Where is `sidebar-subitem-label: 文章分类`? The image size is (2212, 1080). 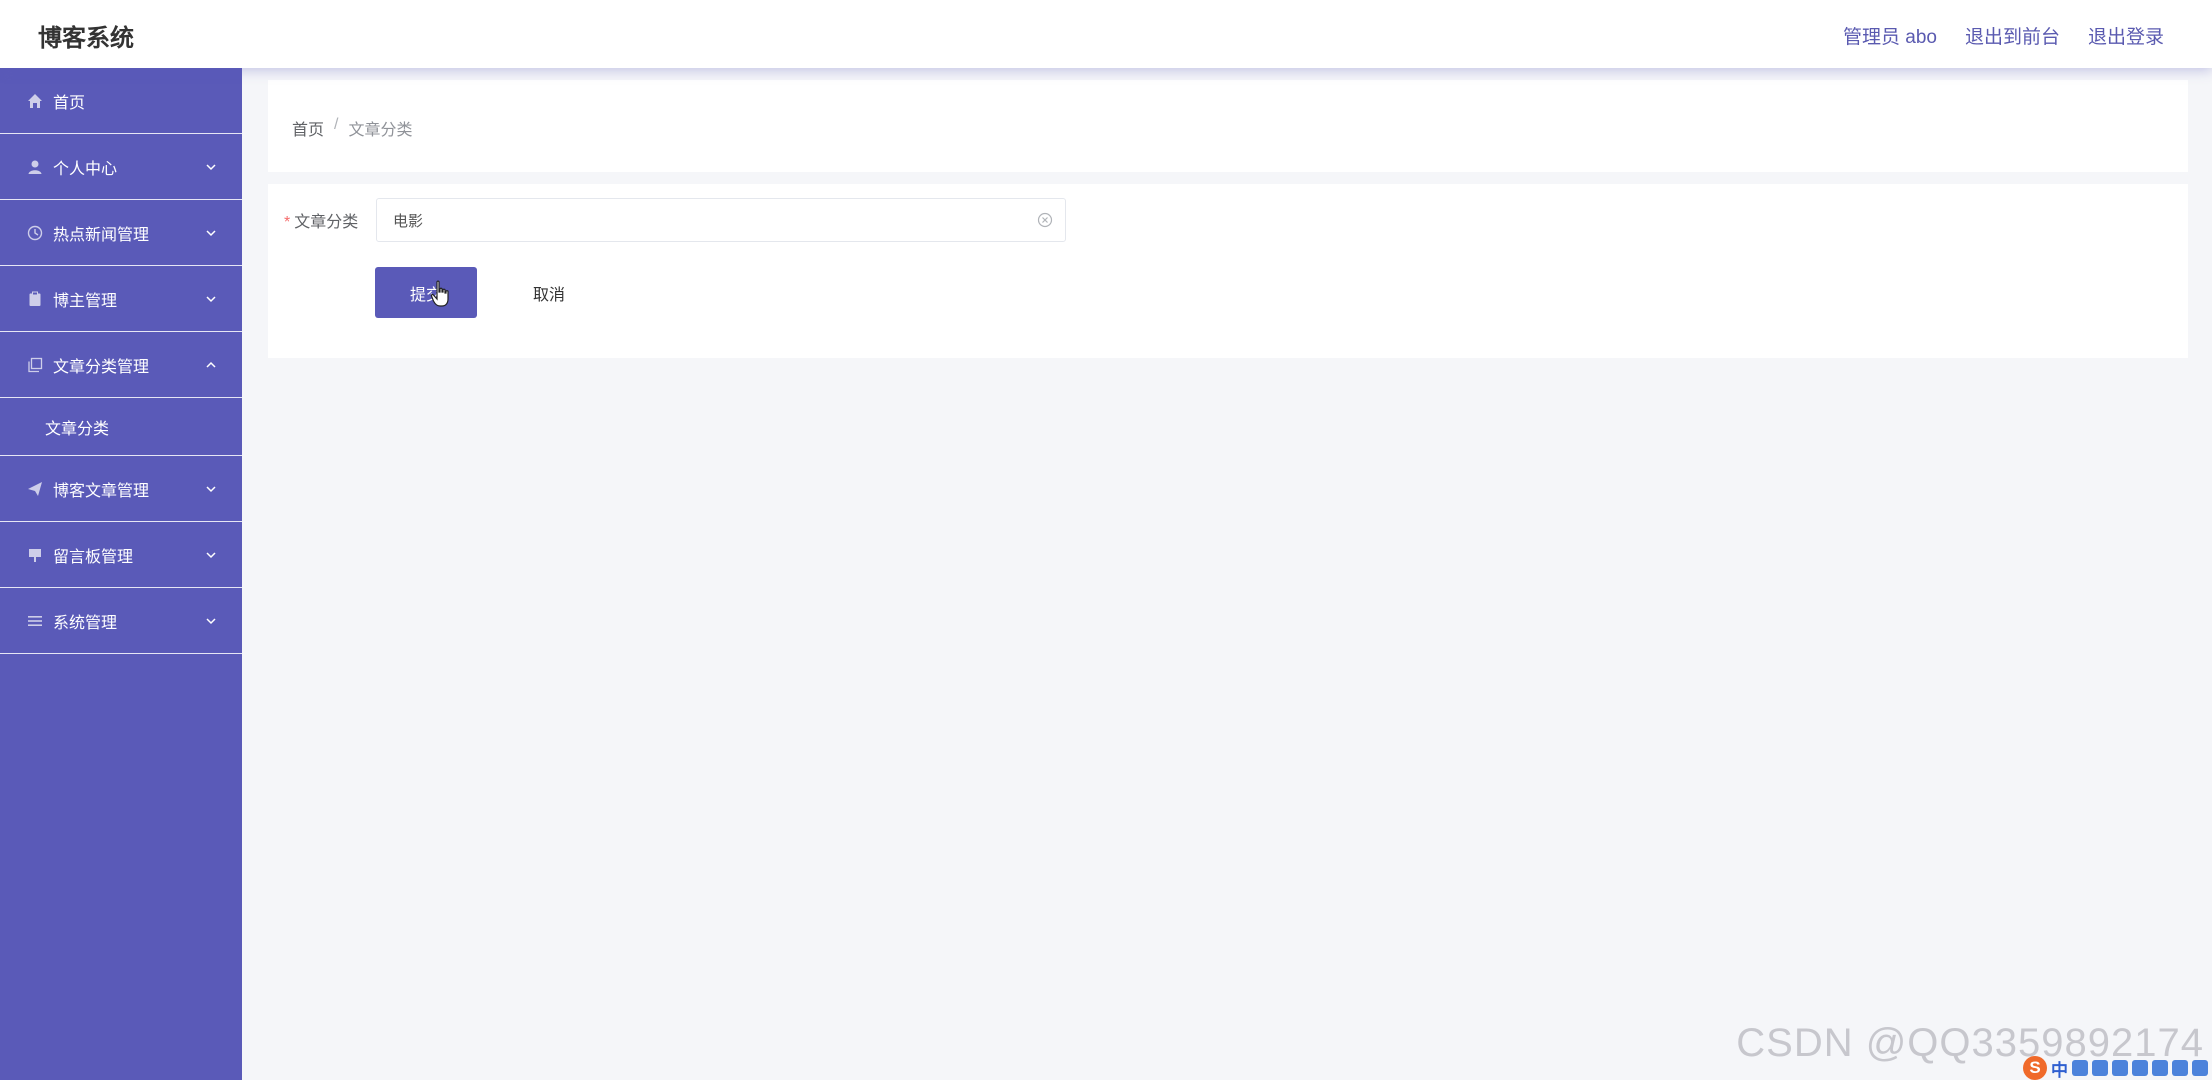 sidebar-subitem-label: 文章分类 is located at coordinates (77, 429).